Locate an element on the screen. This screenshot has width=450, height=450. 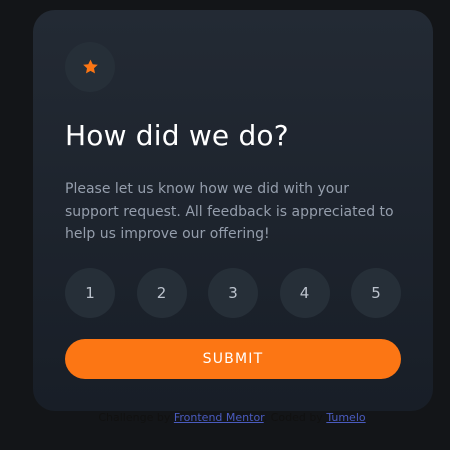
attribution-prefix: Challenge by is located at coordinates (134, 417).